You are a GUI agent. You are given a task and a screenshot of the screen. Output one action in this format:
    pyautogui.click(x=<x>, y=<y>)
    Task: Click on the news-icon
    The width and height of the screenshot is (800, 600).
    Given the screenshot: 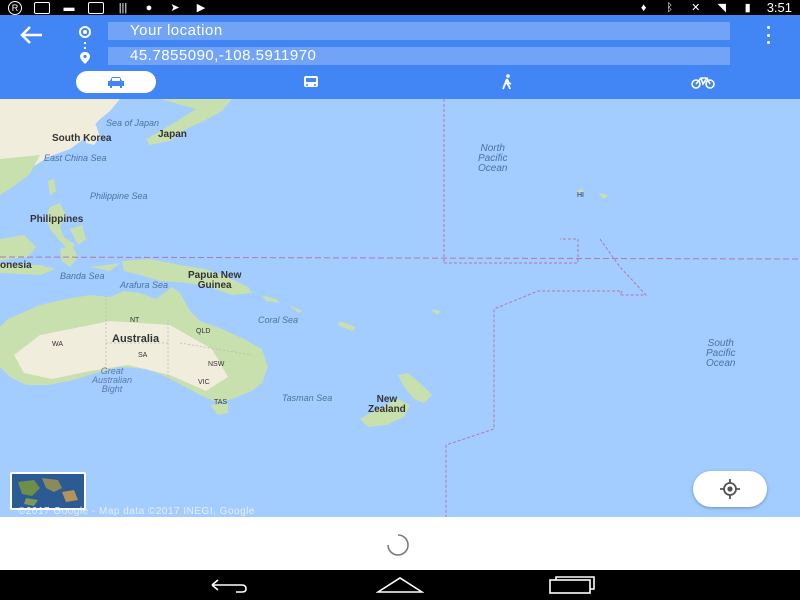 What is the action you would take?
    pyautogui.click(x=96, y=8)
    